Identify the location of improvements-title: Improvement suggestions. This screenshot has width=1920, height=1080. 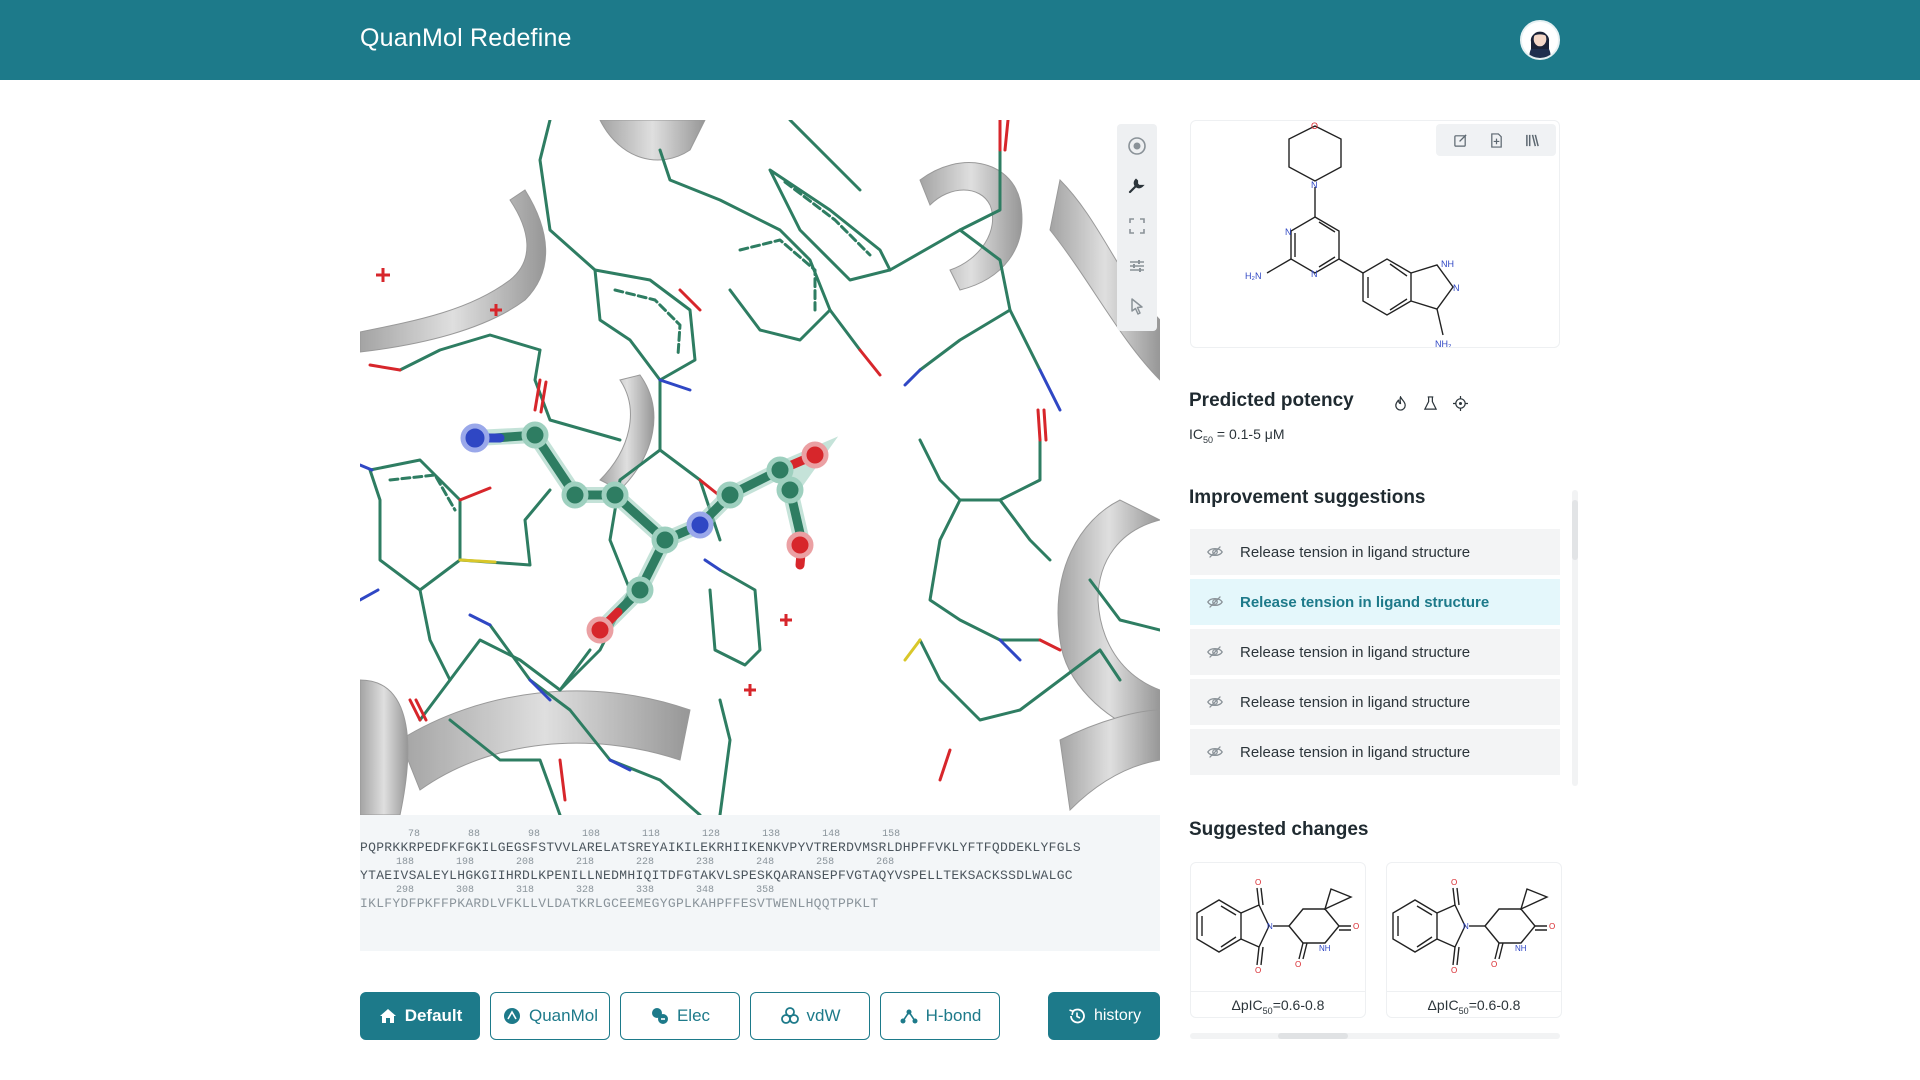
(1307, 497).